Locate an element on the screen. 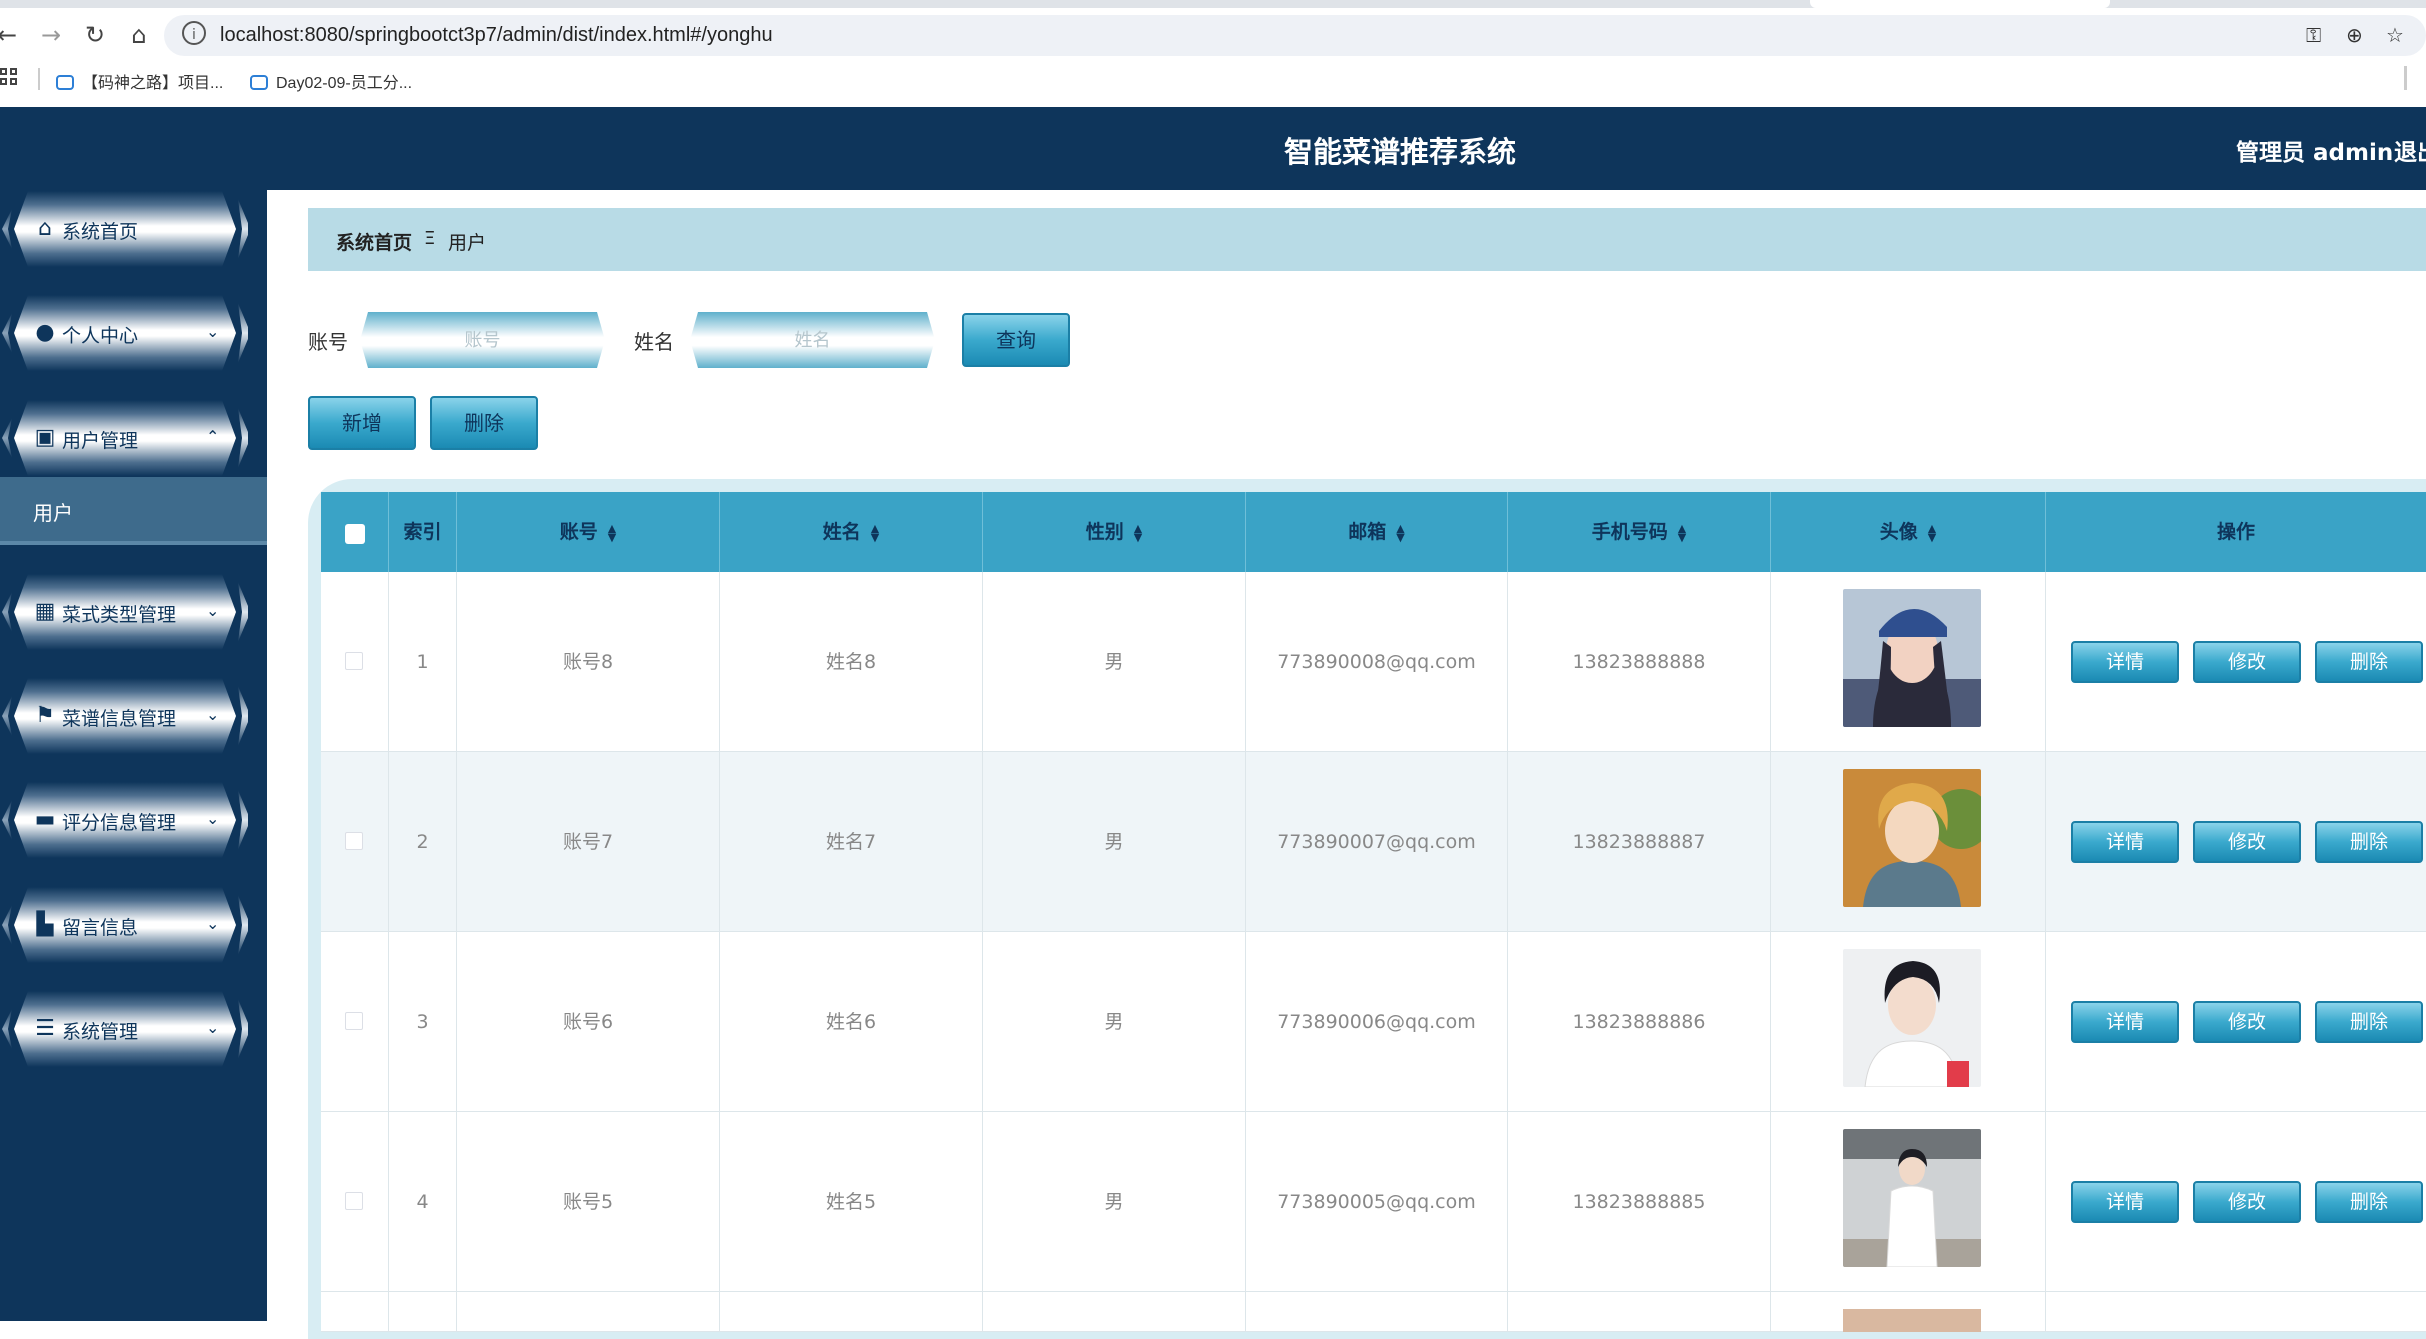 This screenshot has height=1339, width=2426. column-gender: 性别 ▲ ▼ is located at coordinates (1114, 532).